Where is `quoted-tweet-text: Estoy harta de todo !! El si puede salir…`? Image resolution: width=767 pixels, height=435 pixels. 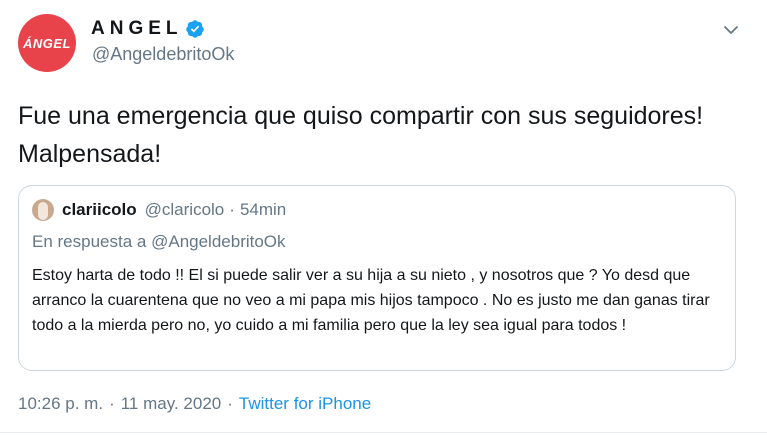
quoted-tweet-text: Estoy harta de todo !! El si puede salir… is located at coordinates (371, 300).